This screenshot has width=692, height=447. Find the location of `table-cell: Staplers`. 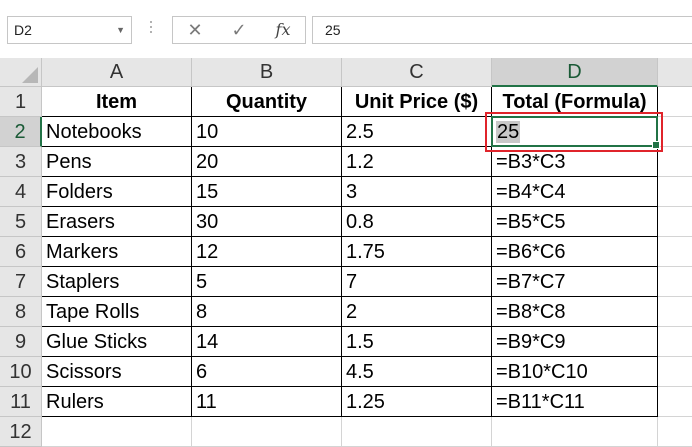

table-cell: Staplers is located at coordinates (117, 282).